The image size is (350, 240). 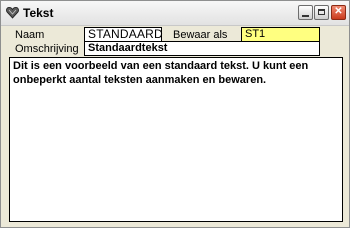 I want to click on save-as-label: Bewaar als, so click(x=200, y=35).